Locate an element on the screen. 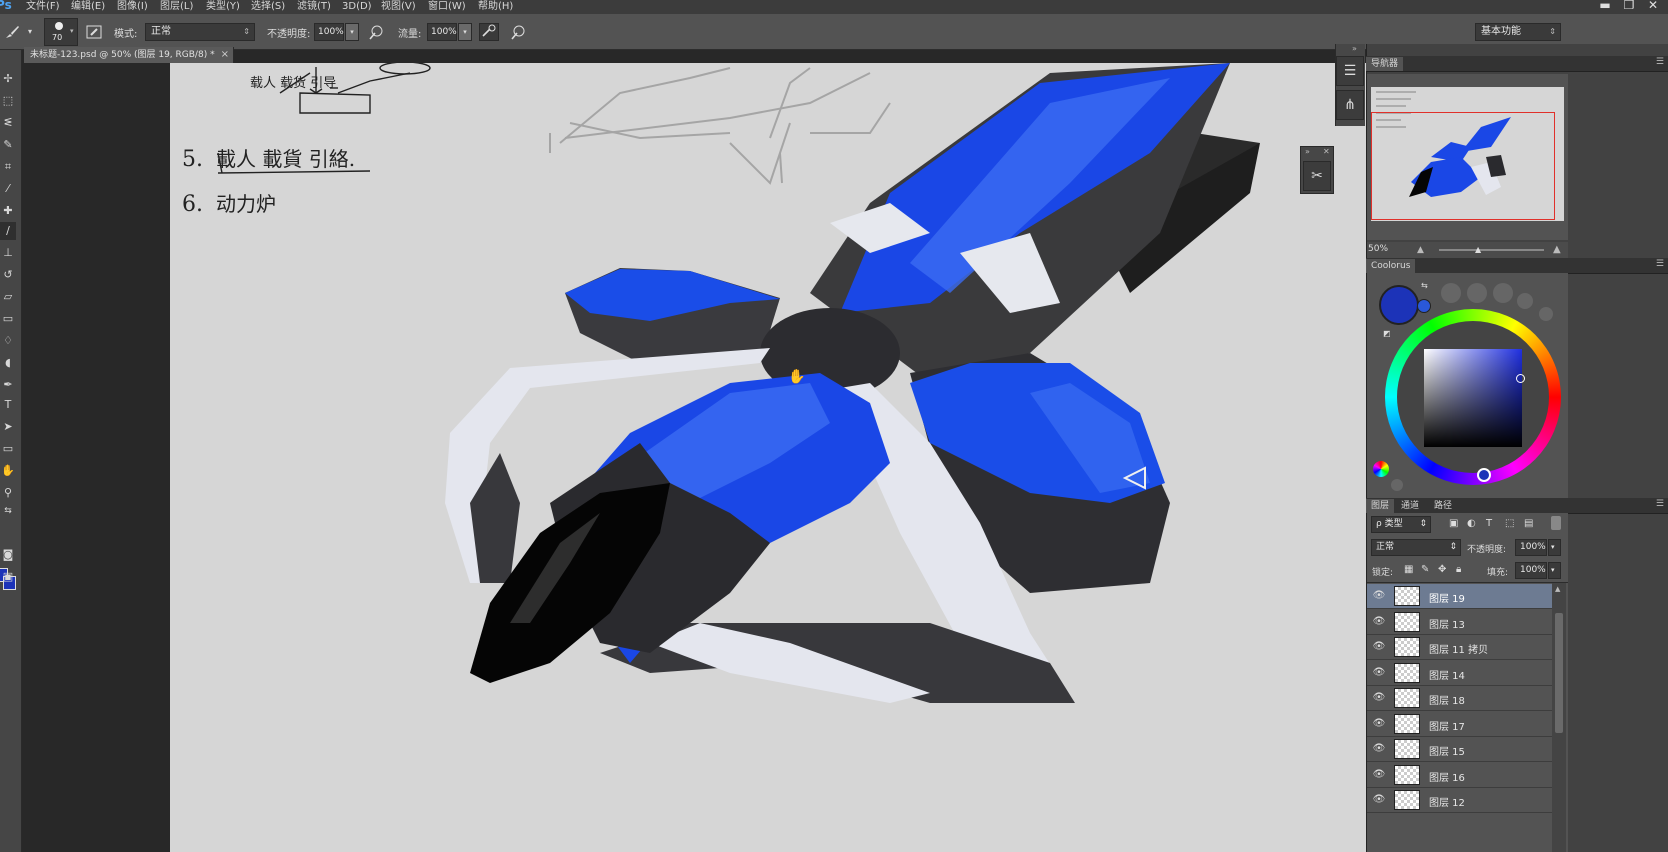 This screenshot has width=1668, height=852. layer-name: 图层 17 is located at coordinates (1447, 725).